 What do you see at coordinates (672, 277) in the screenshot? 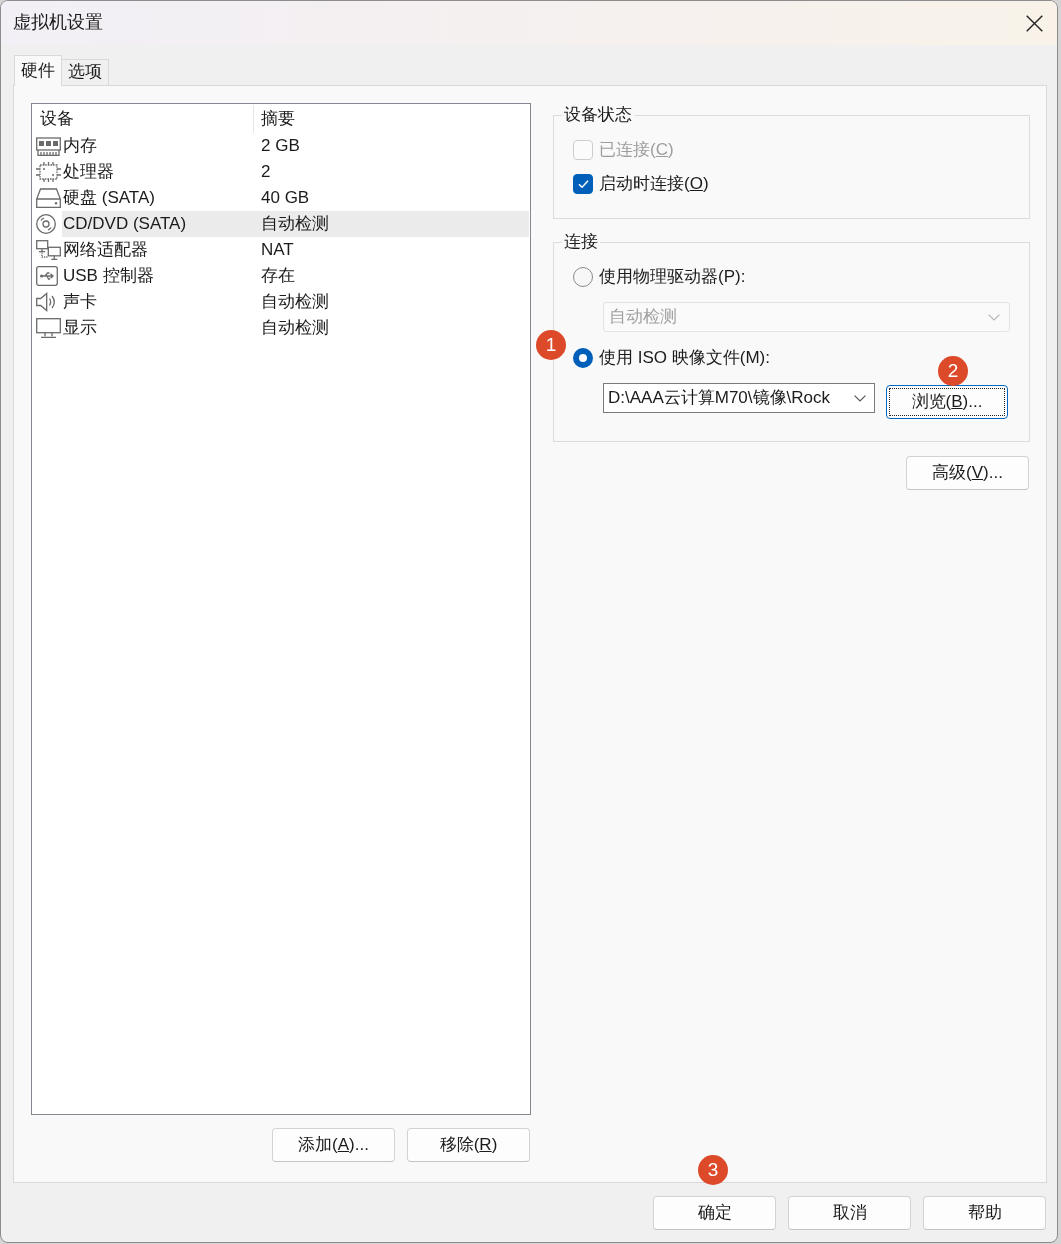
I see `radio-label: 使用物理驱动器(P):` at bounding box center [672, 277].